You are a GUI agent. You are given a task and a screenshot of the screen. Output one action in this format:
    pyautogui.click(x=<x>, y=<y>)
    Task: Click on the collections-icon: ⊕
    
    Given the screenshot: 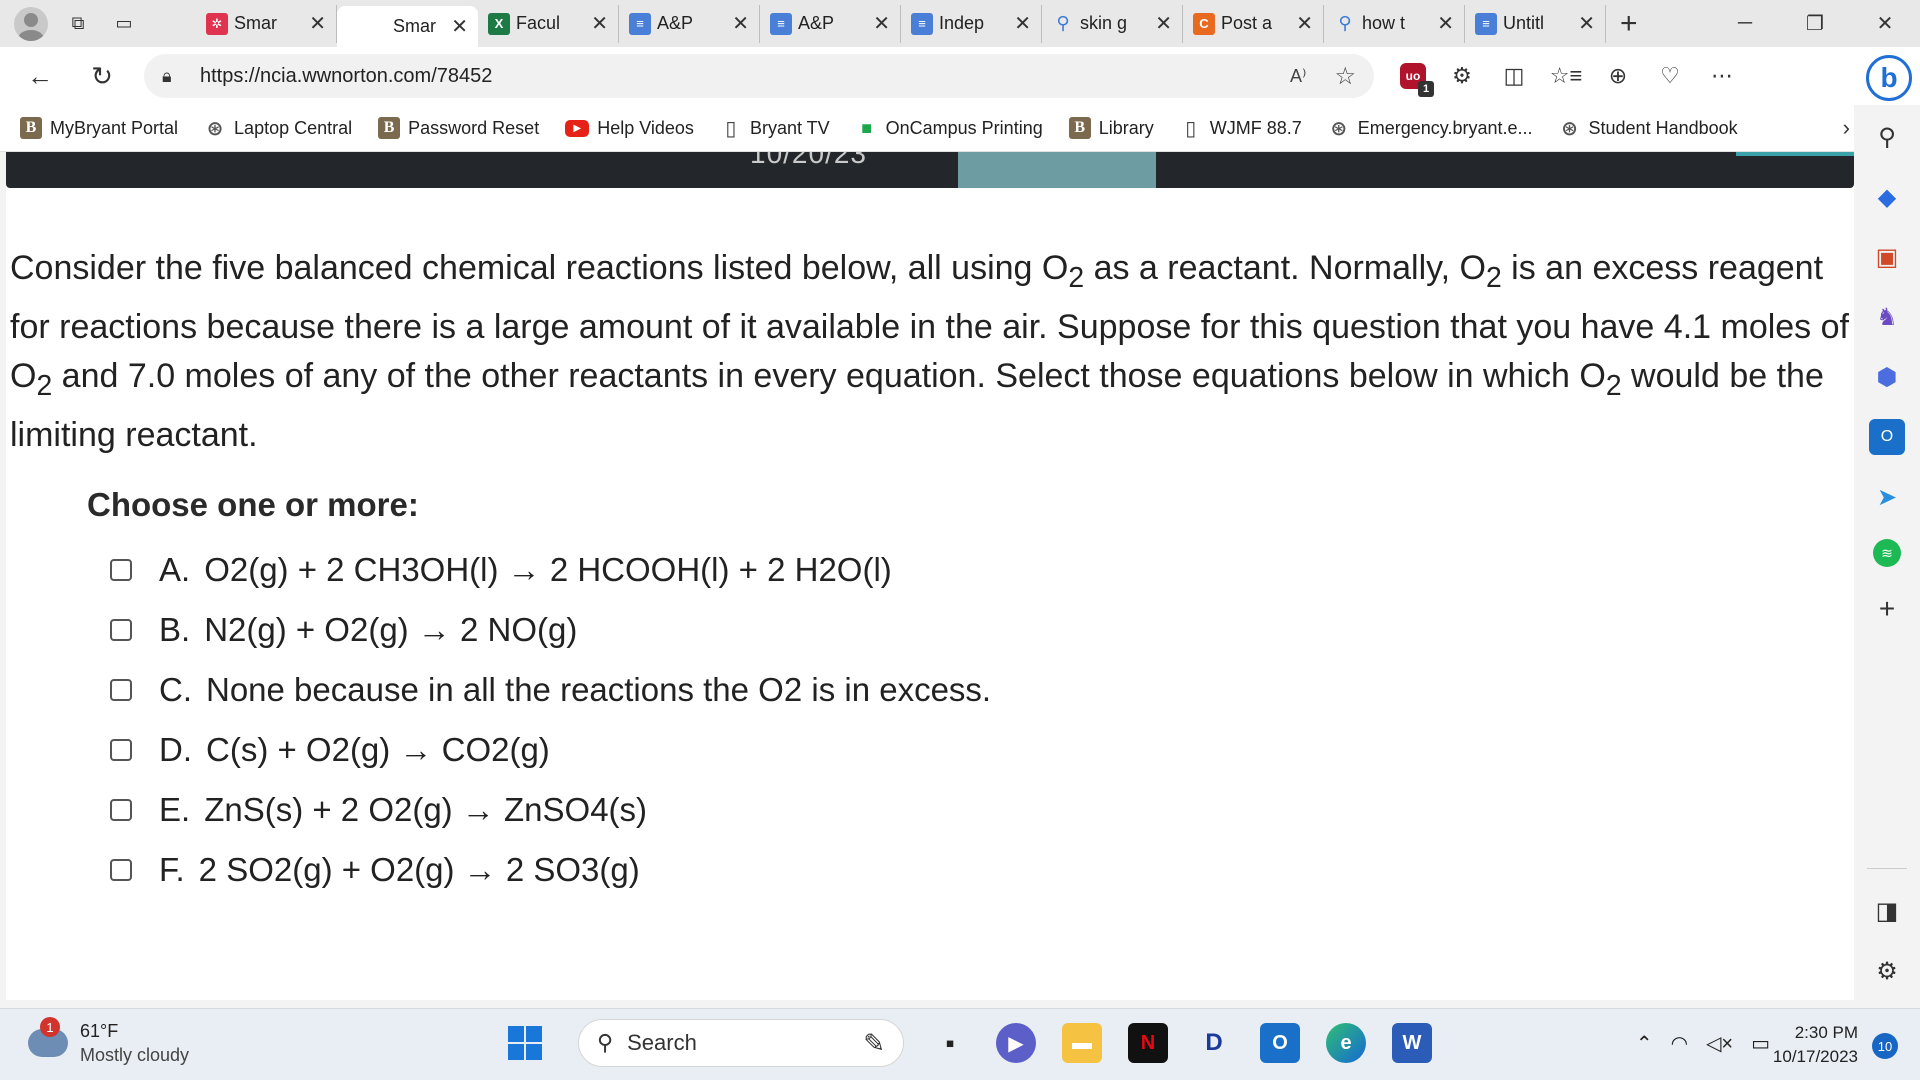 What is the action you would take?
    pyautogui.click(x=1618, y=76)
    